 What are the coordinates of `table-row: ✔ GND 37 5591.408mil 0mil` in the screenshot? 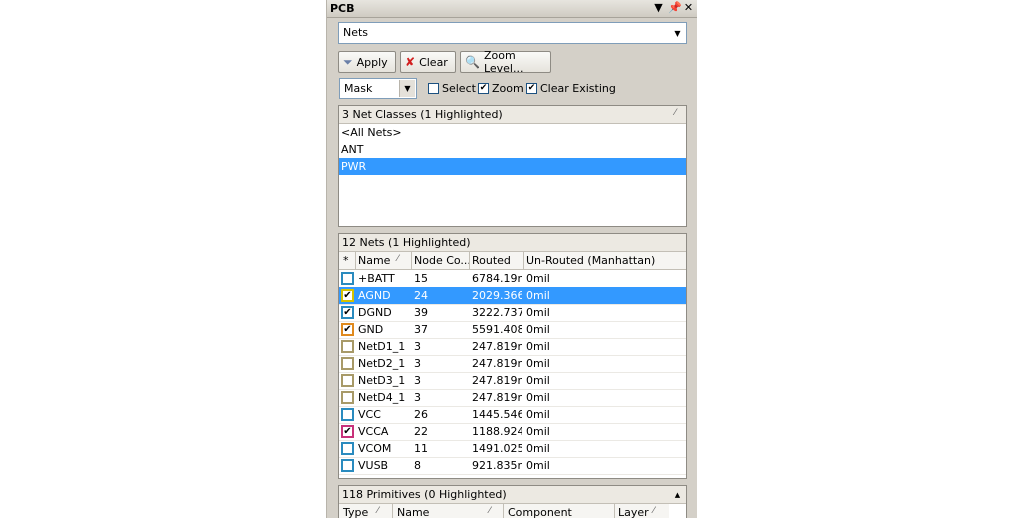 It's located at (512, 330).